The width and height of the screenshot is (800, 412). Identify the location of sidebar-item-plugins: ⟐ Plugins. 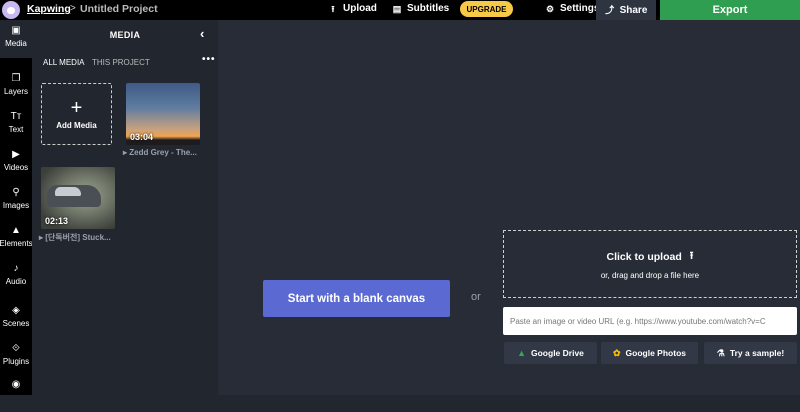
(16, 357).